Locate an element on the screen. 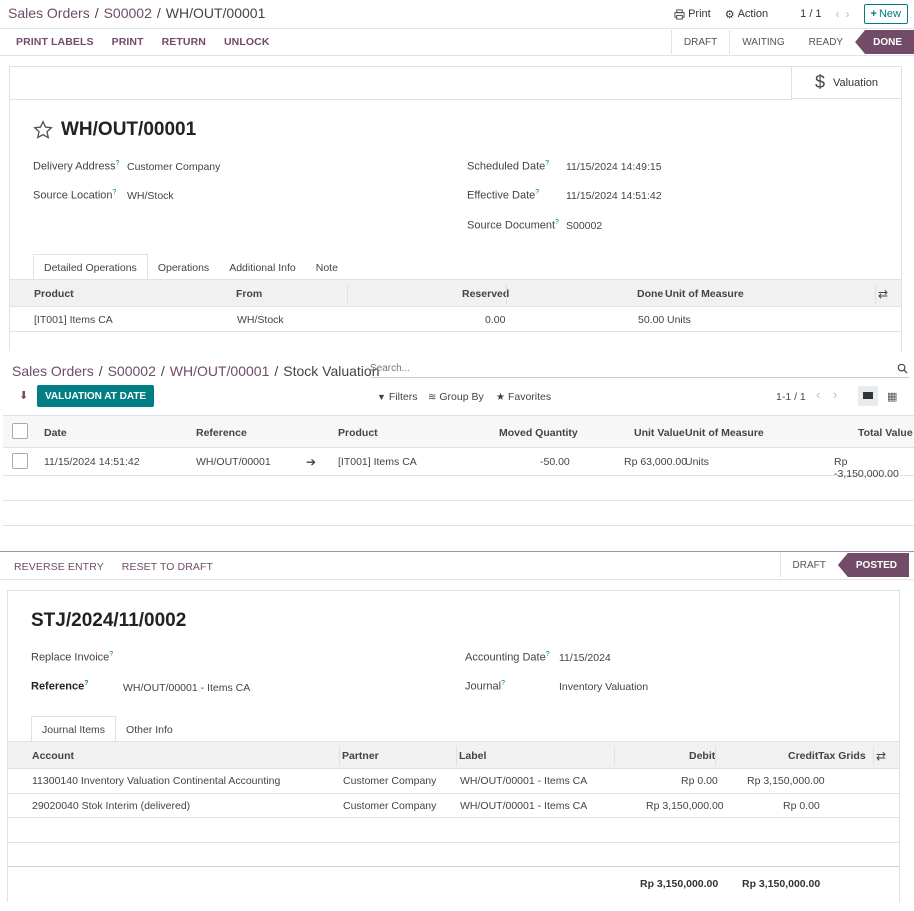 This screenshot has width=914, height=911. col-reserved: Reserved is located at coordinates (485, 294).